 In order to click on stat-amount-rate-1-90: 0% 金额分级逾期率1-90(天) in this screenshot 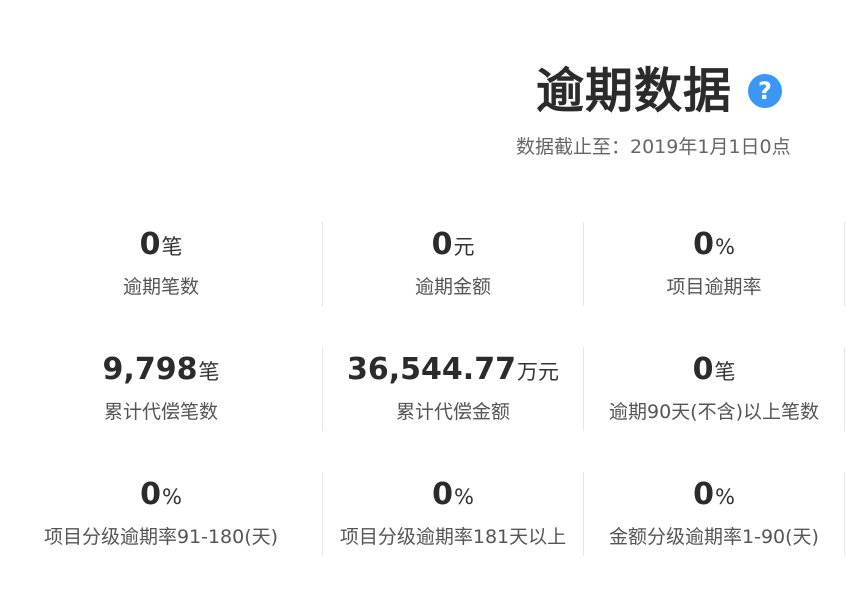, I will do `click(714, 514)`.